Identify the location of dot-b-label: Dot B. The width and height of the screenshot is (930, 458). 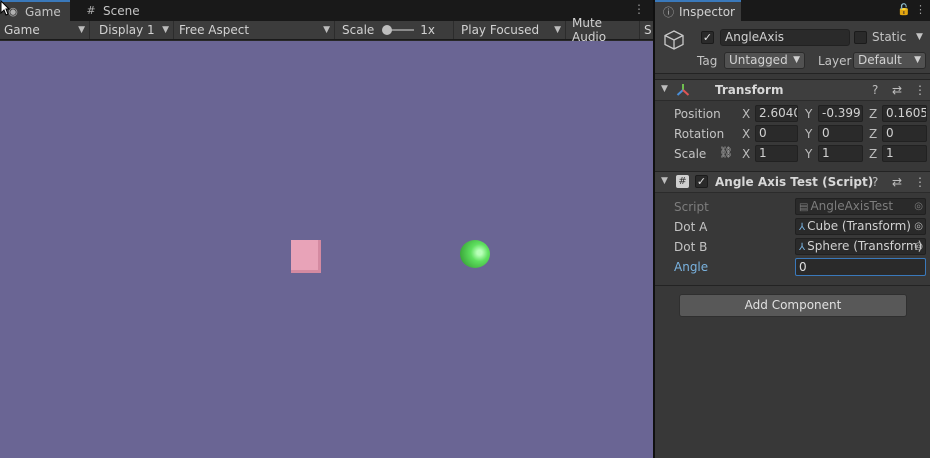
(691, 247).